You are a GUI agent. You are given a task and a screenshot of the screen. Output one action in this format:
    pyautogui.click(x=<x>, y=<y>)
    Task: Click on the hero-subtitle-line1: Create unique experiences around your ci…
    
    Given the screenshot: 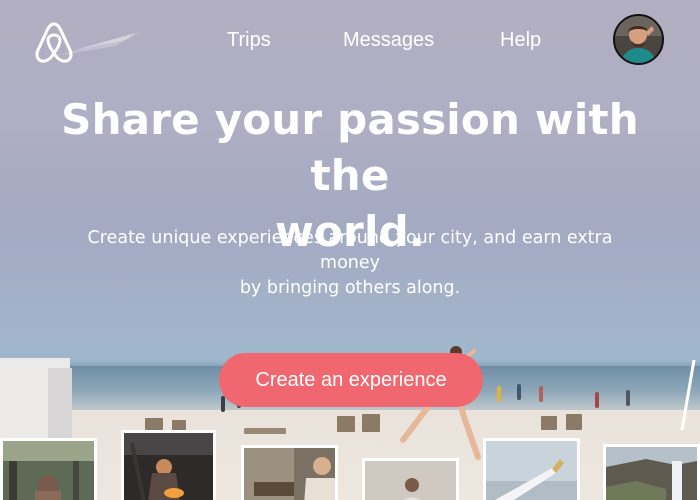 What is the action you would take?
    pyautogui.click(x=350, y=238)
    